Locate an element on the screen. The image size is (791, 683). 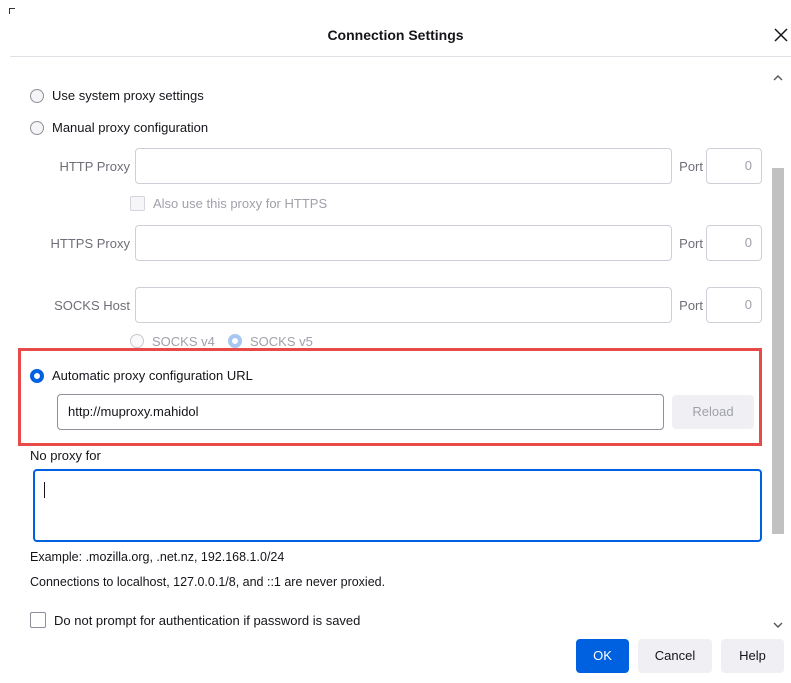
auth-checkbox is located at coordinates (38, 620).